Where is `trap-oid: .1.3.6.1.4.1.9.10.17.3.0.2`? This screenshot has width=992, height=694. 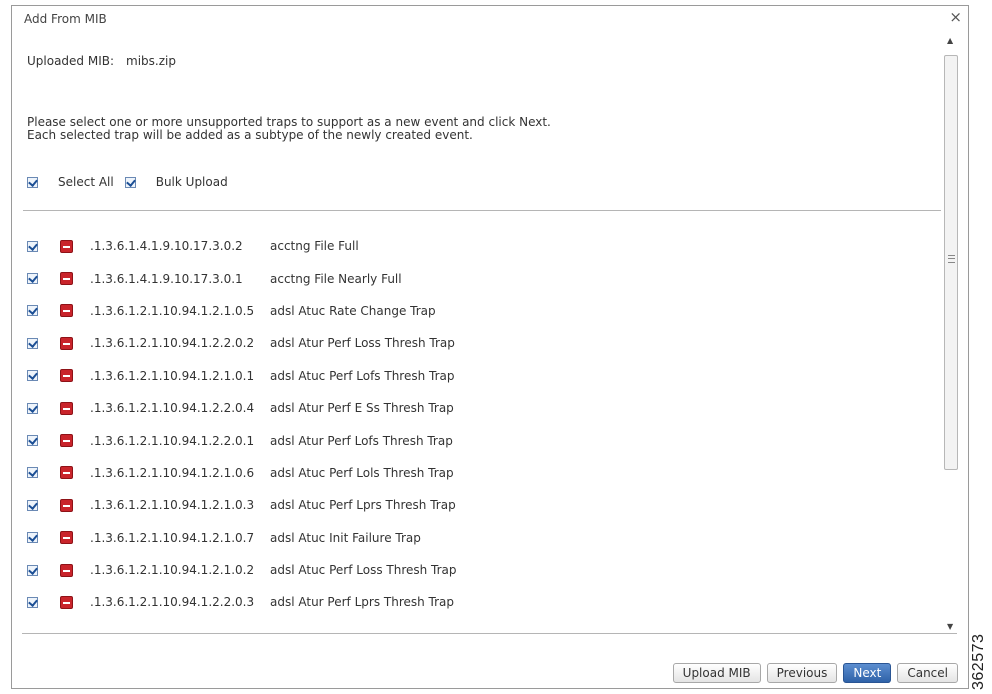
trap-oid: .1.3.6.1.4.1.9.10.17.3.0.2 is located at coordinates (166, 246).